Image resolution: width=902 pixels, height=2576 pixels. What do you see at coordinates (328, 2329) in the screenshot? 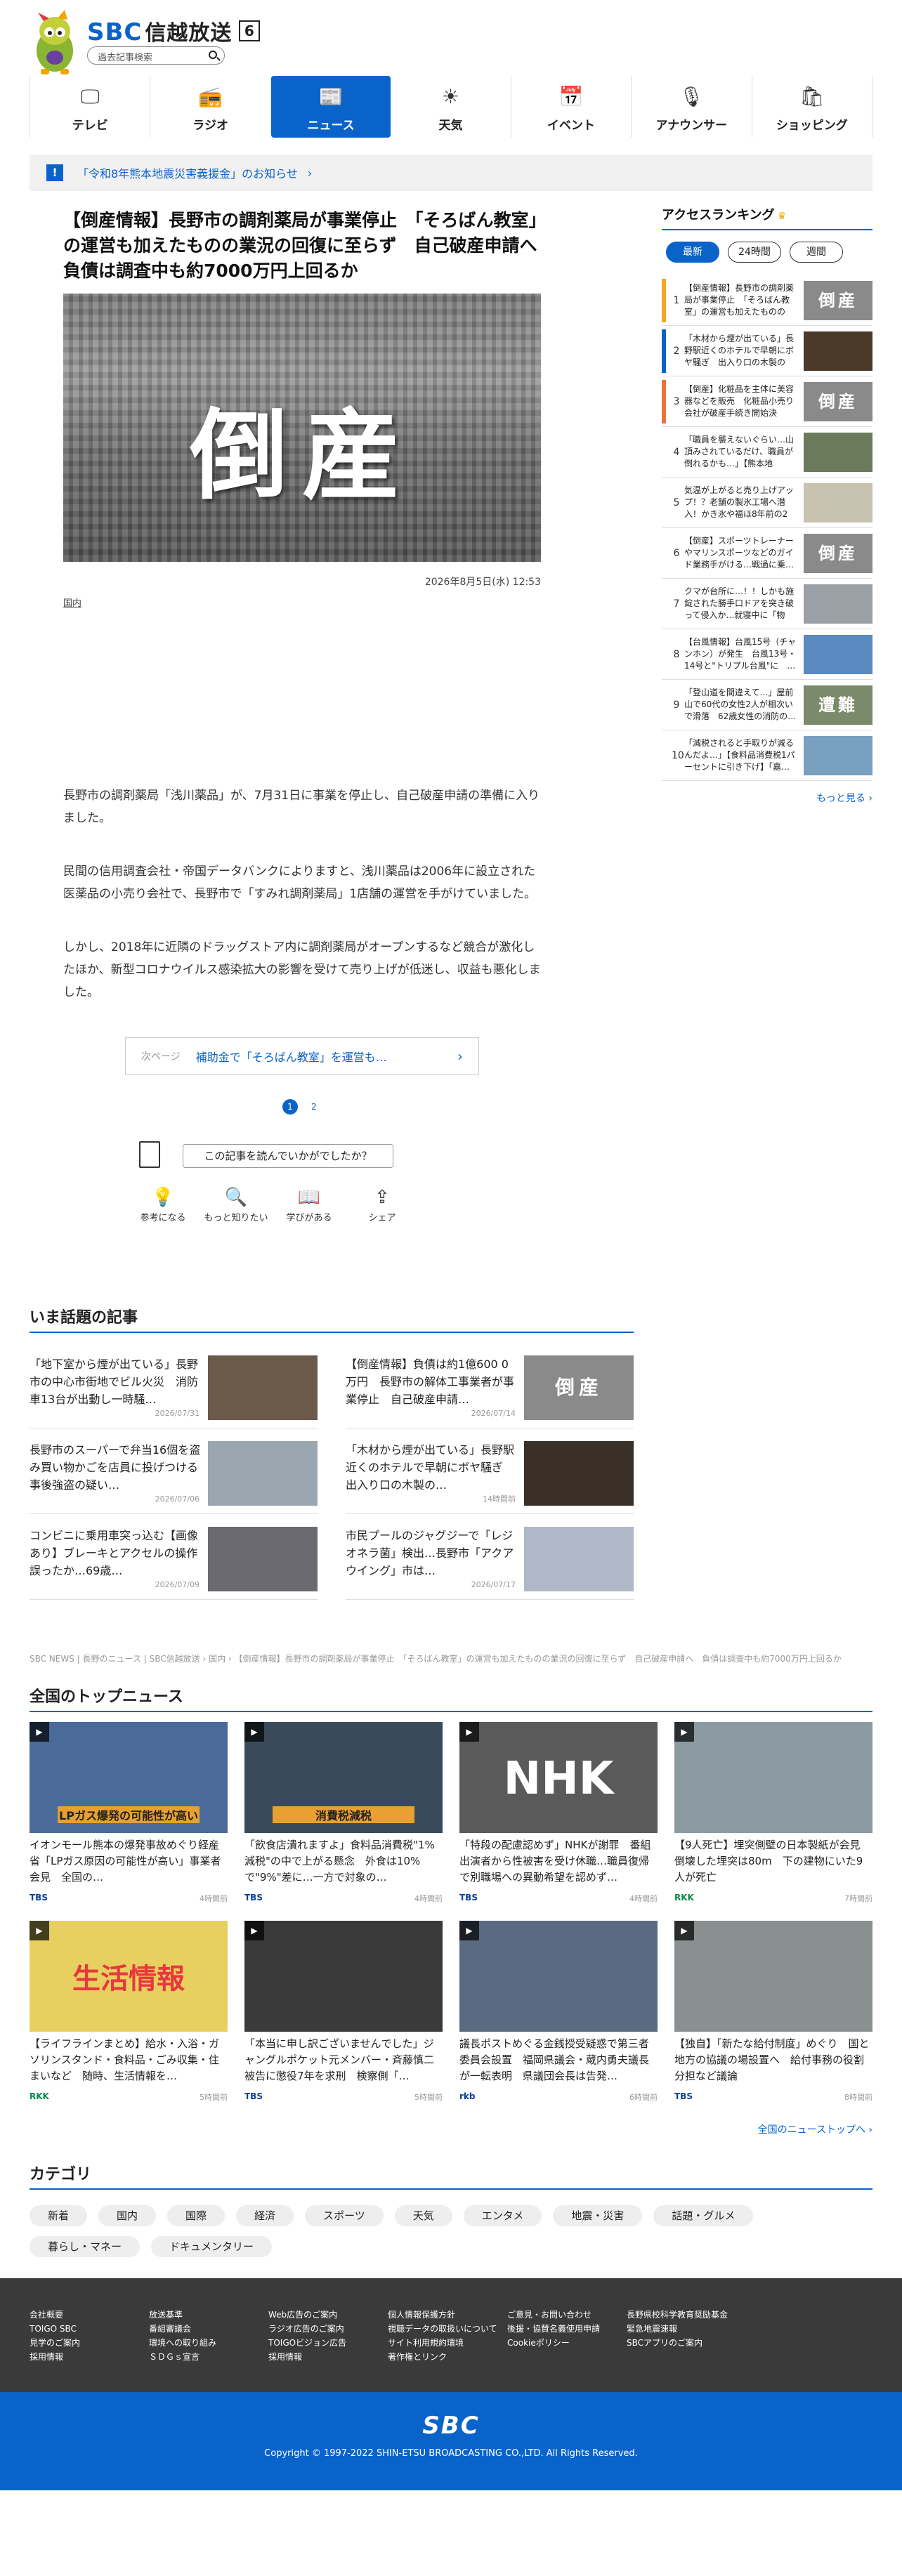
I see `footer-link: ラジオ広告のご案内` at bounding box center [328, 2329].